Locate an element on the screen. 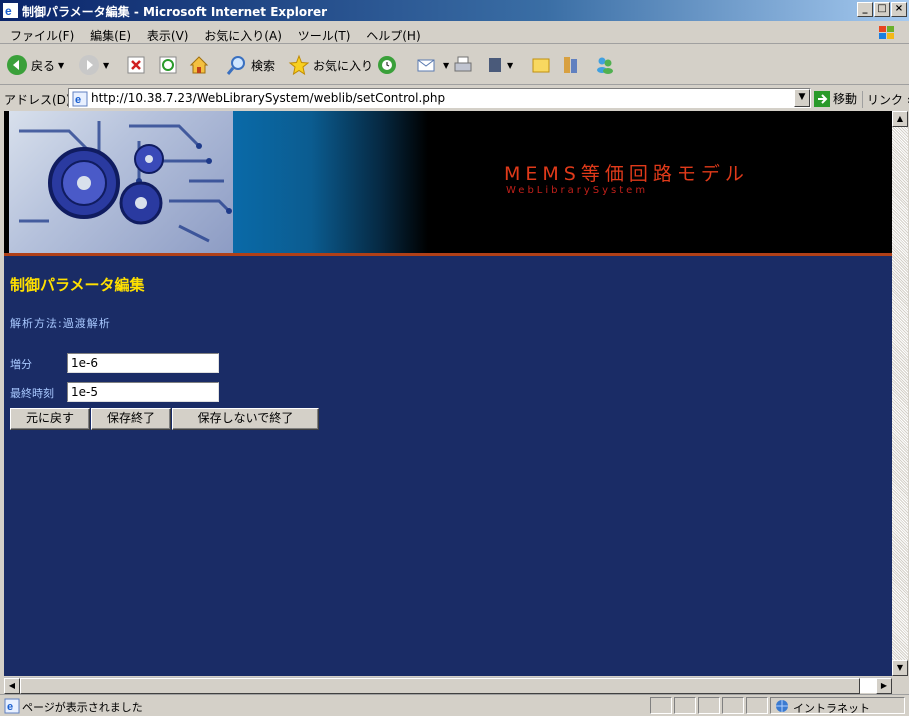 Image resolution: width=909 pixels, height=716 pixels. stop-button is located at coordinates (136, 65).